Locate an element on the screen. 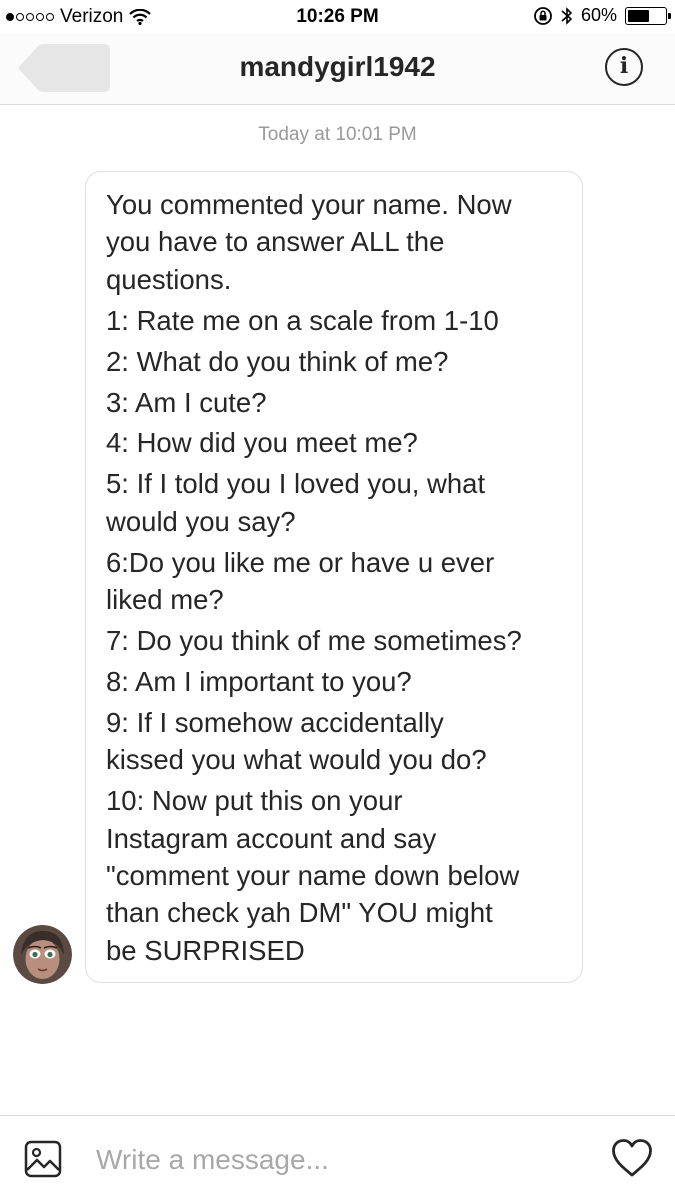 The width and height of the screenshot is (675, 1201). avatar-image is located at coordinates (42, 954).